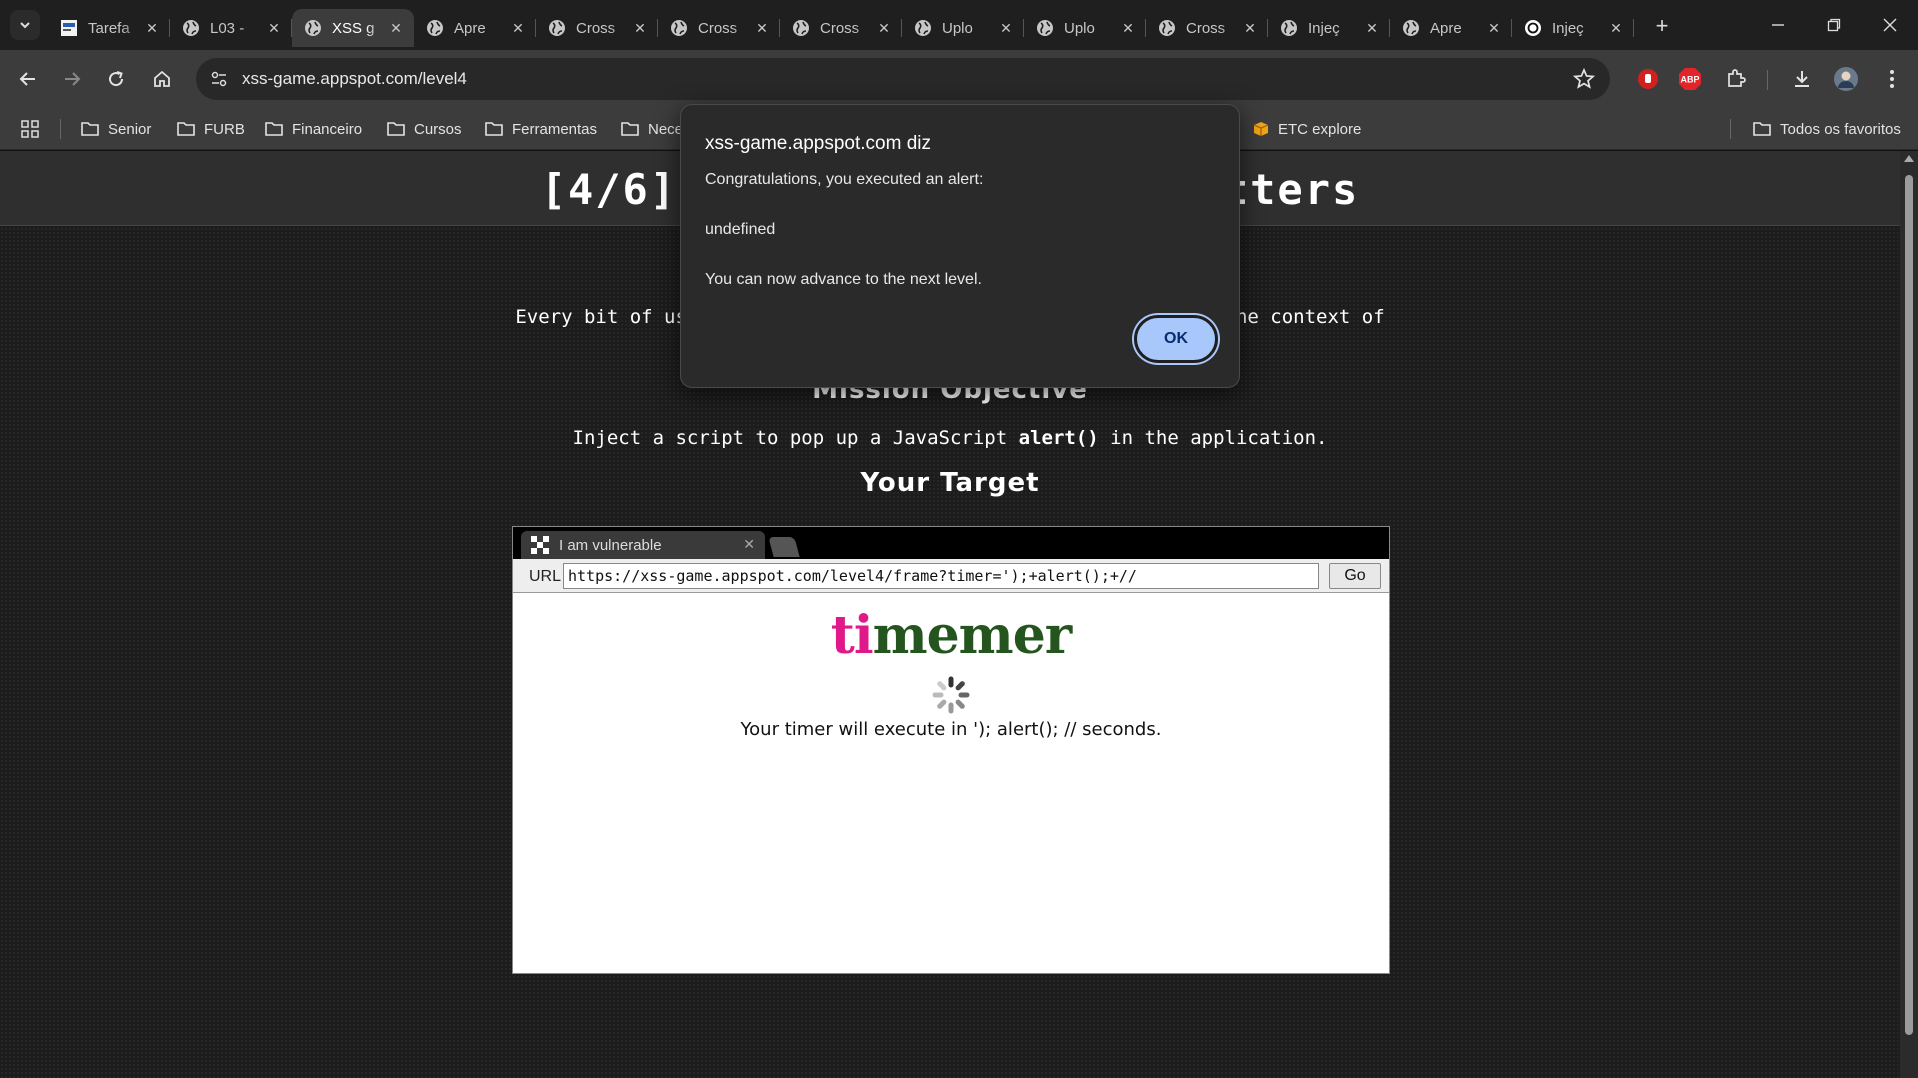 The image size is (1918, 1078). I want to click on bookmark-item: Senior, so click(115, 129).